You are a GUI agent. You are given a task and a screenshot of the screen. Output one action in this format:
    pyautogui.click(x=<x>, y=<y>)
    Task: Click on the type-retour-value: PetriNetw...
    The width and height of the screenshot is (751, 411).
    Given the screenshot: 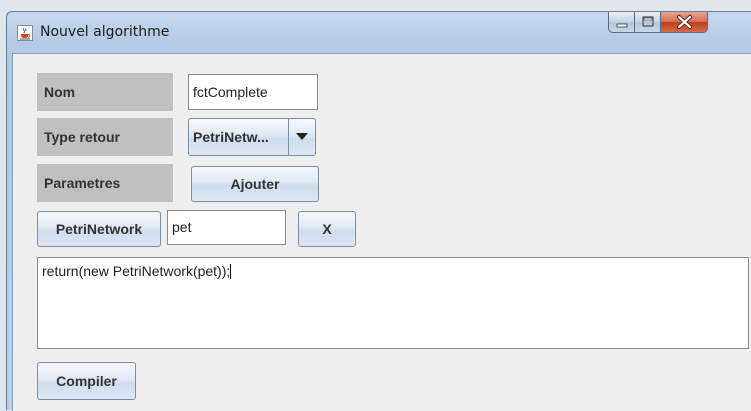 What is the action you would take?
    pyautogui.click(x=231, y=137)
    